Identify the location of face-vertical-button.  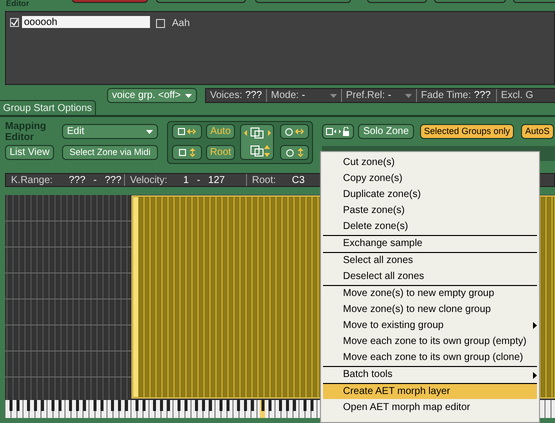
(294, 152).